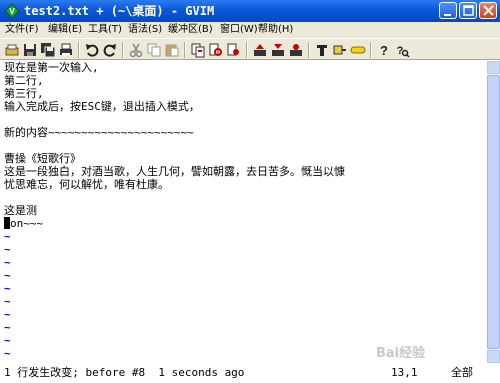  Describe the element at coordinates (250, 49) in the screenshot. I see `toolbar: ? ?` at that location.